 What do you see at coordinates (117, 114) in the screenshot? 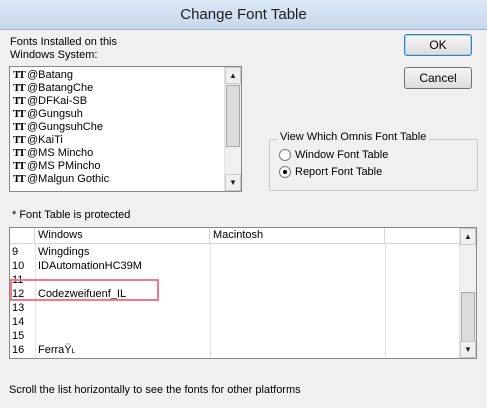
I see `font-list-item: TT @Gungsuh` at bounding box center [117, 114].